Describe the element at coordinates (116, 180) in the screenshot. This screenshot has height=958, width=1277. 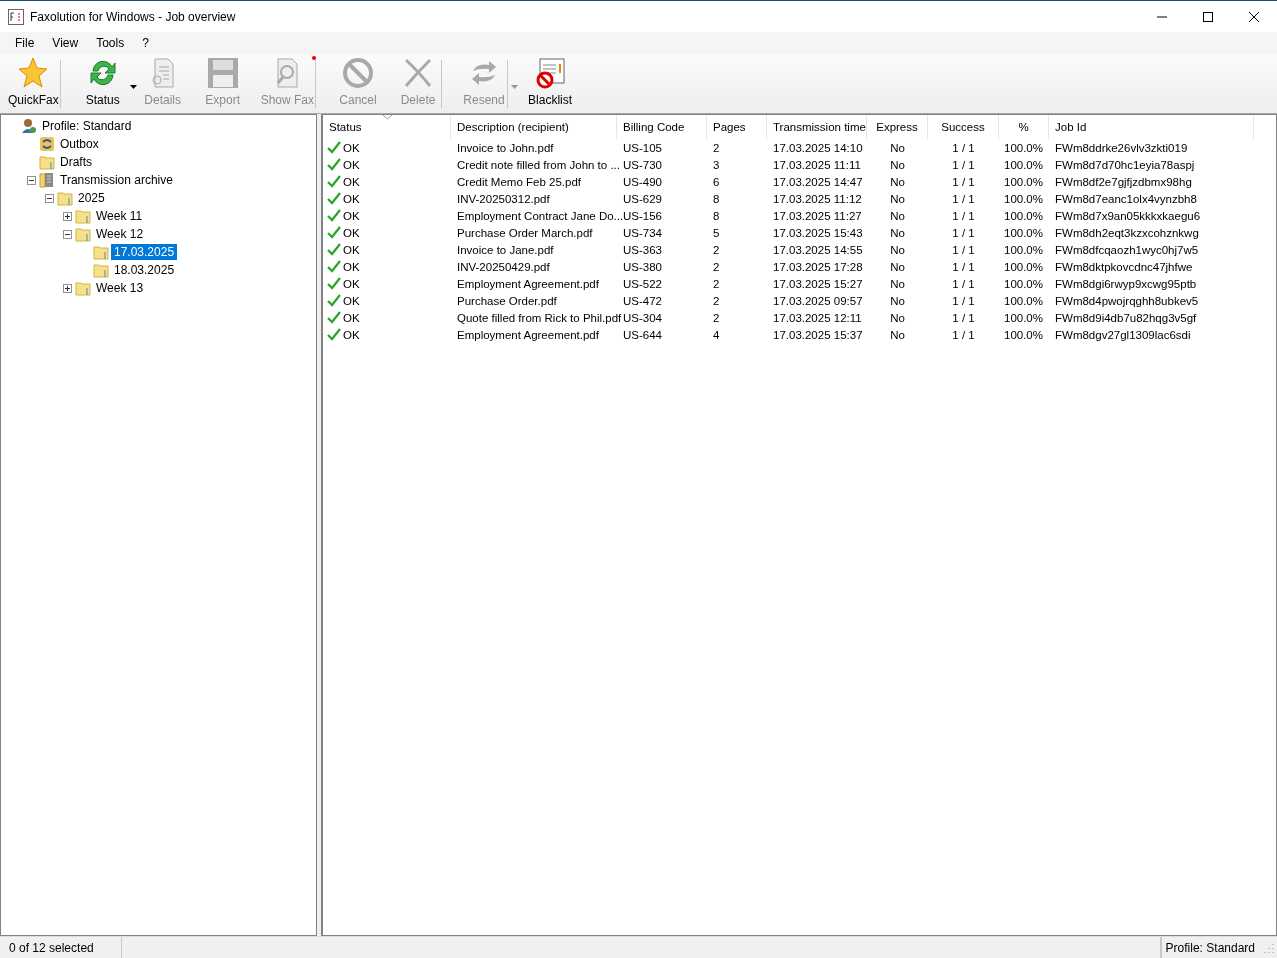
I see `tree-item: Transmission archive` at that location.